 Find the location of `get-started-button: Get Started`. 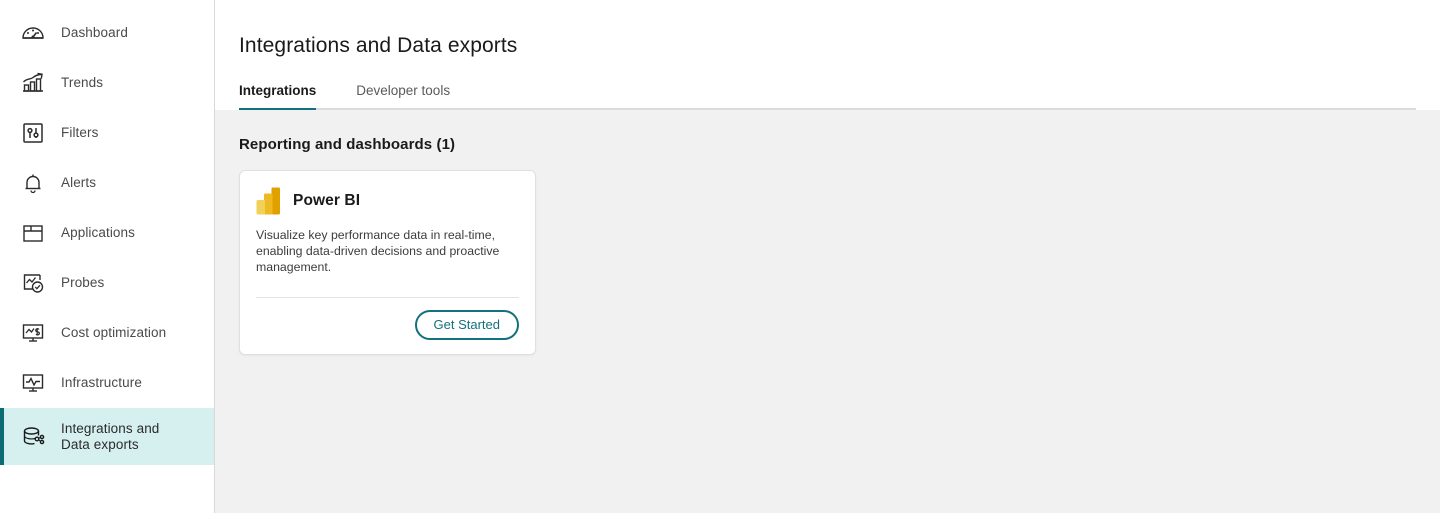

get-started-button: Get Started is located at coordinates (466, 325).